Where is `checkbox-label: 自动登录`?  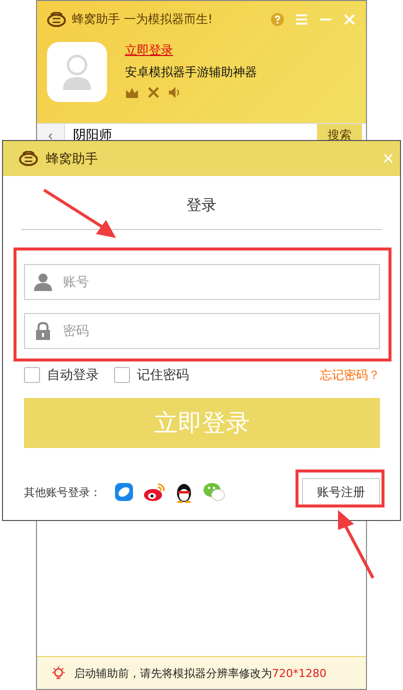
checkbox-label: 自动登录 is located at coordinates (73, 375).